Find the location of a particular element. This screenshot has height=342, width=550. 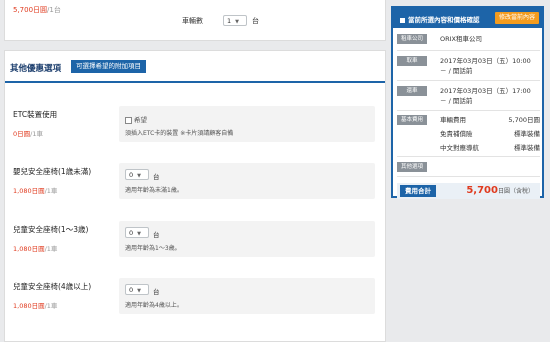

baby-seat-select: 0 ▼ is located at coordinates (137, 174).